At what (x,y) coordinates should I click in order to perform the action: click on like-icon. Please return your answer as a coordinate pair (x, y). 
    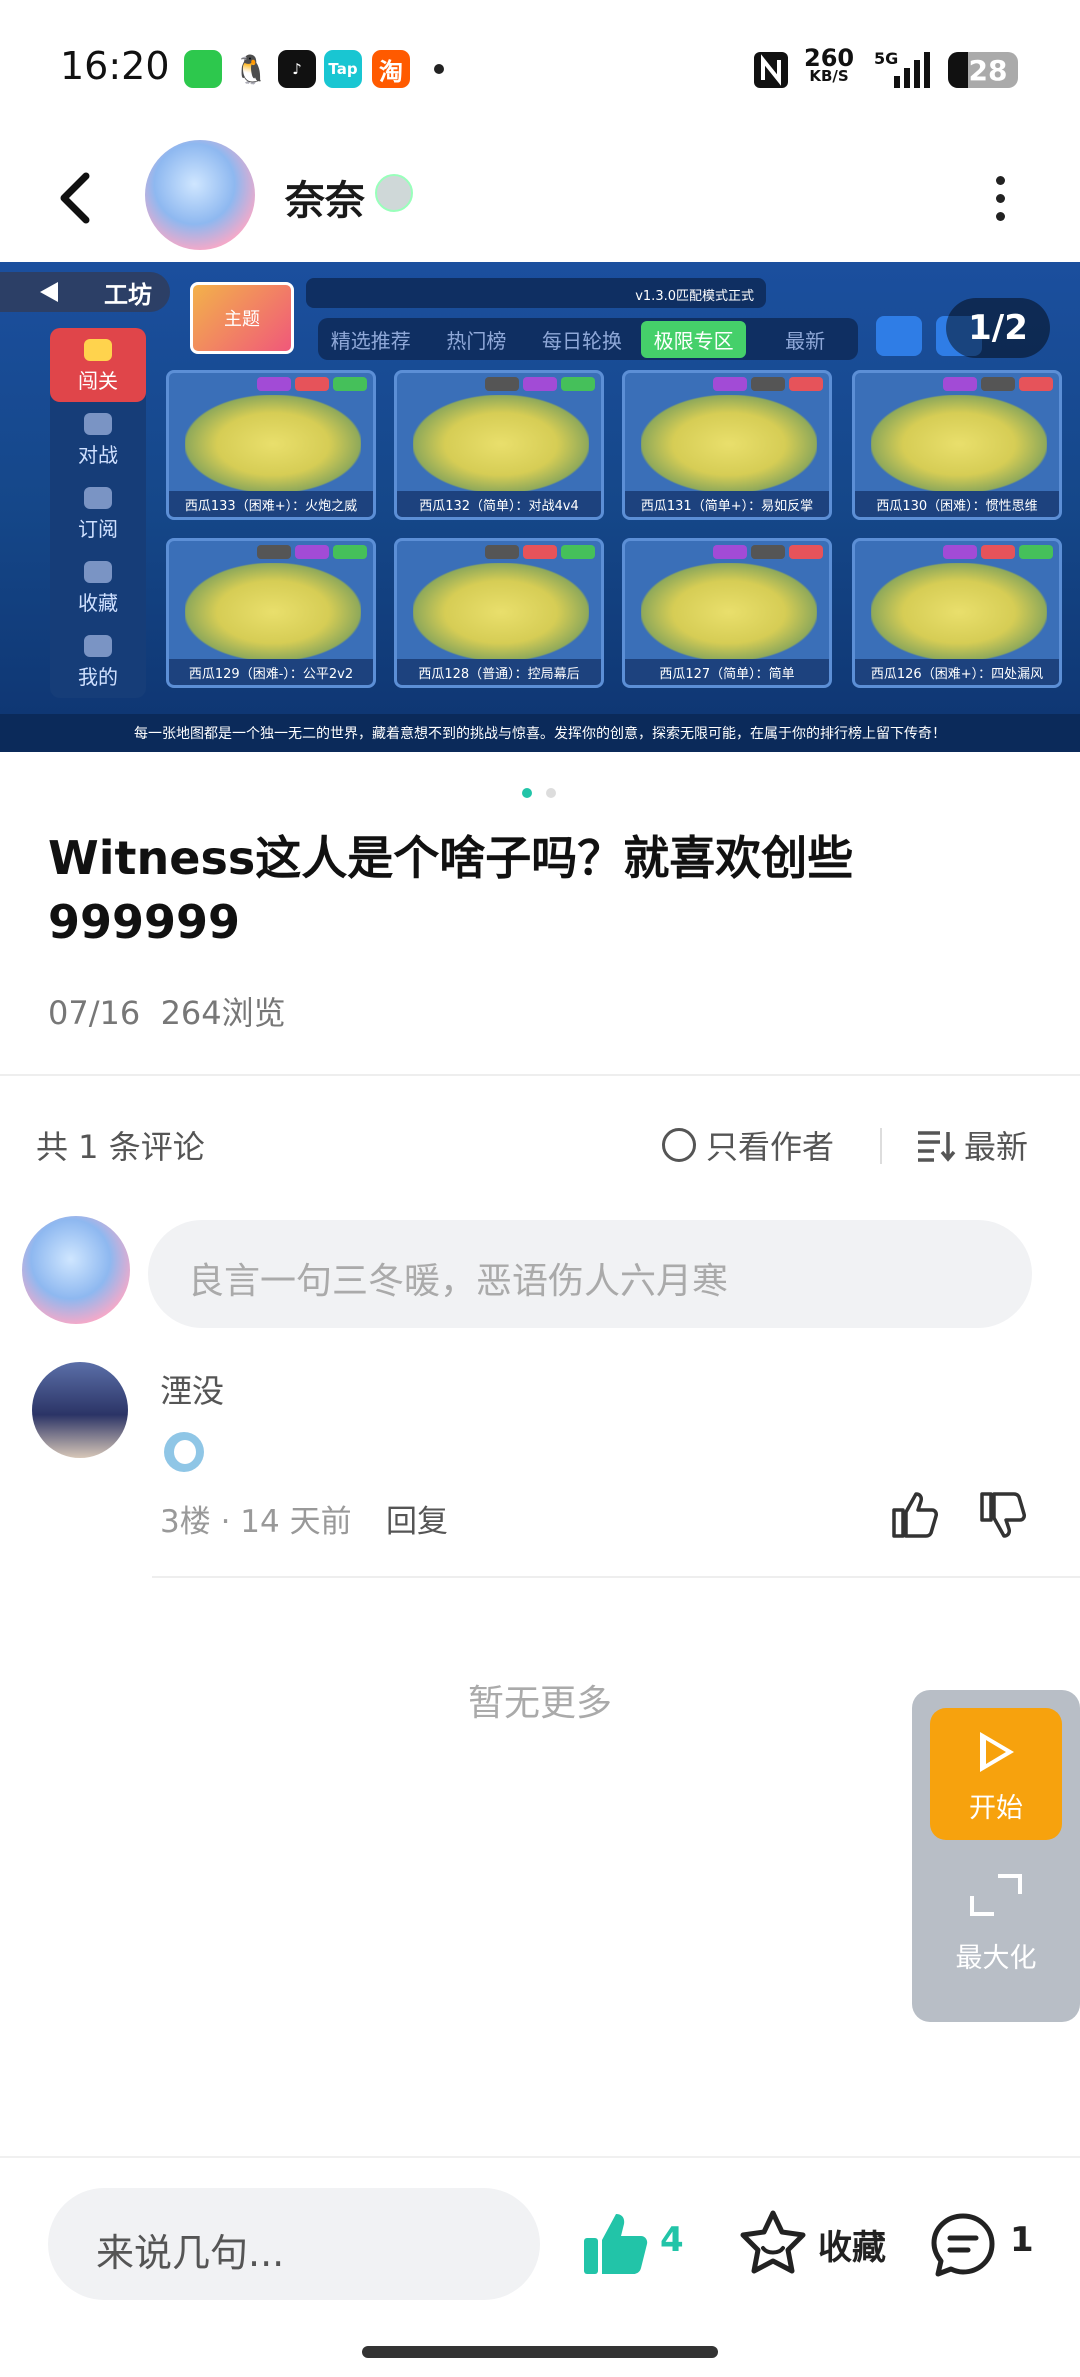
    Looking at the image, I should click on (616, 2244).